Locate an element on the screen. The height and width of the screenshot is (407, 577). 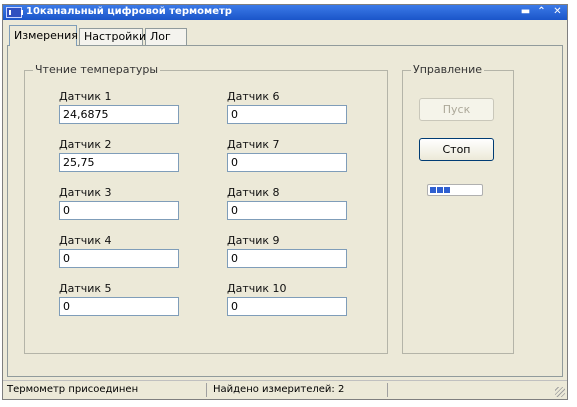
sensor-1-label: Датчик 1 is located at coordinates (85, 96).